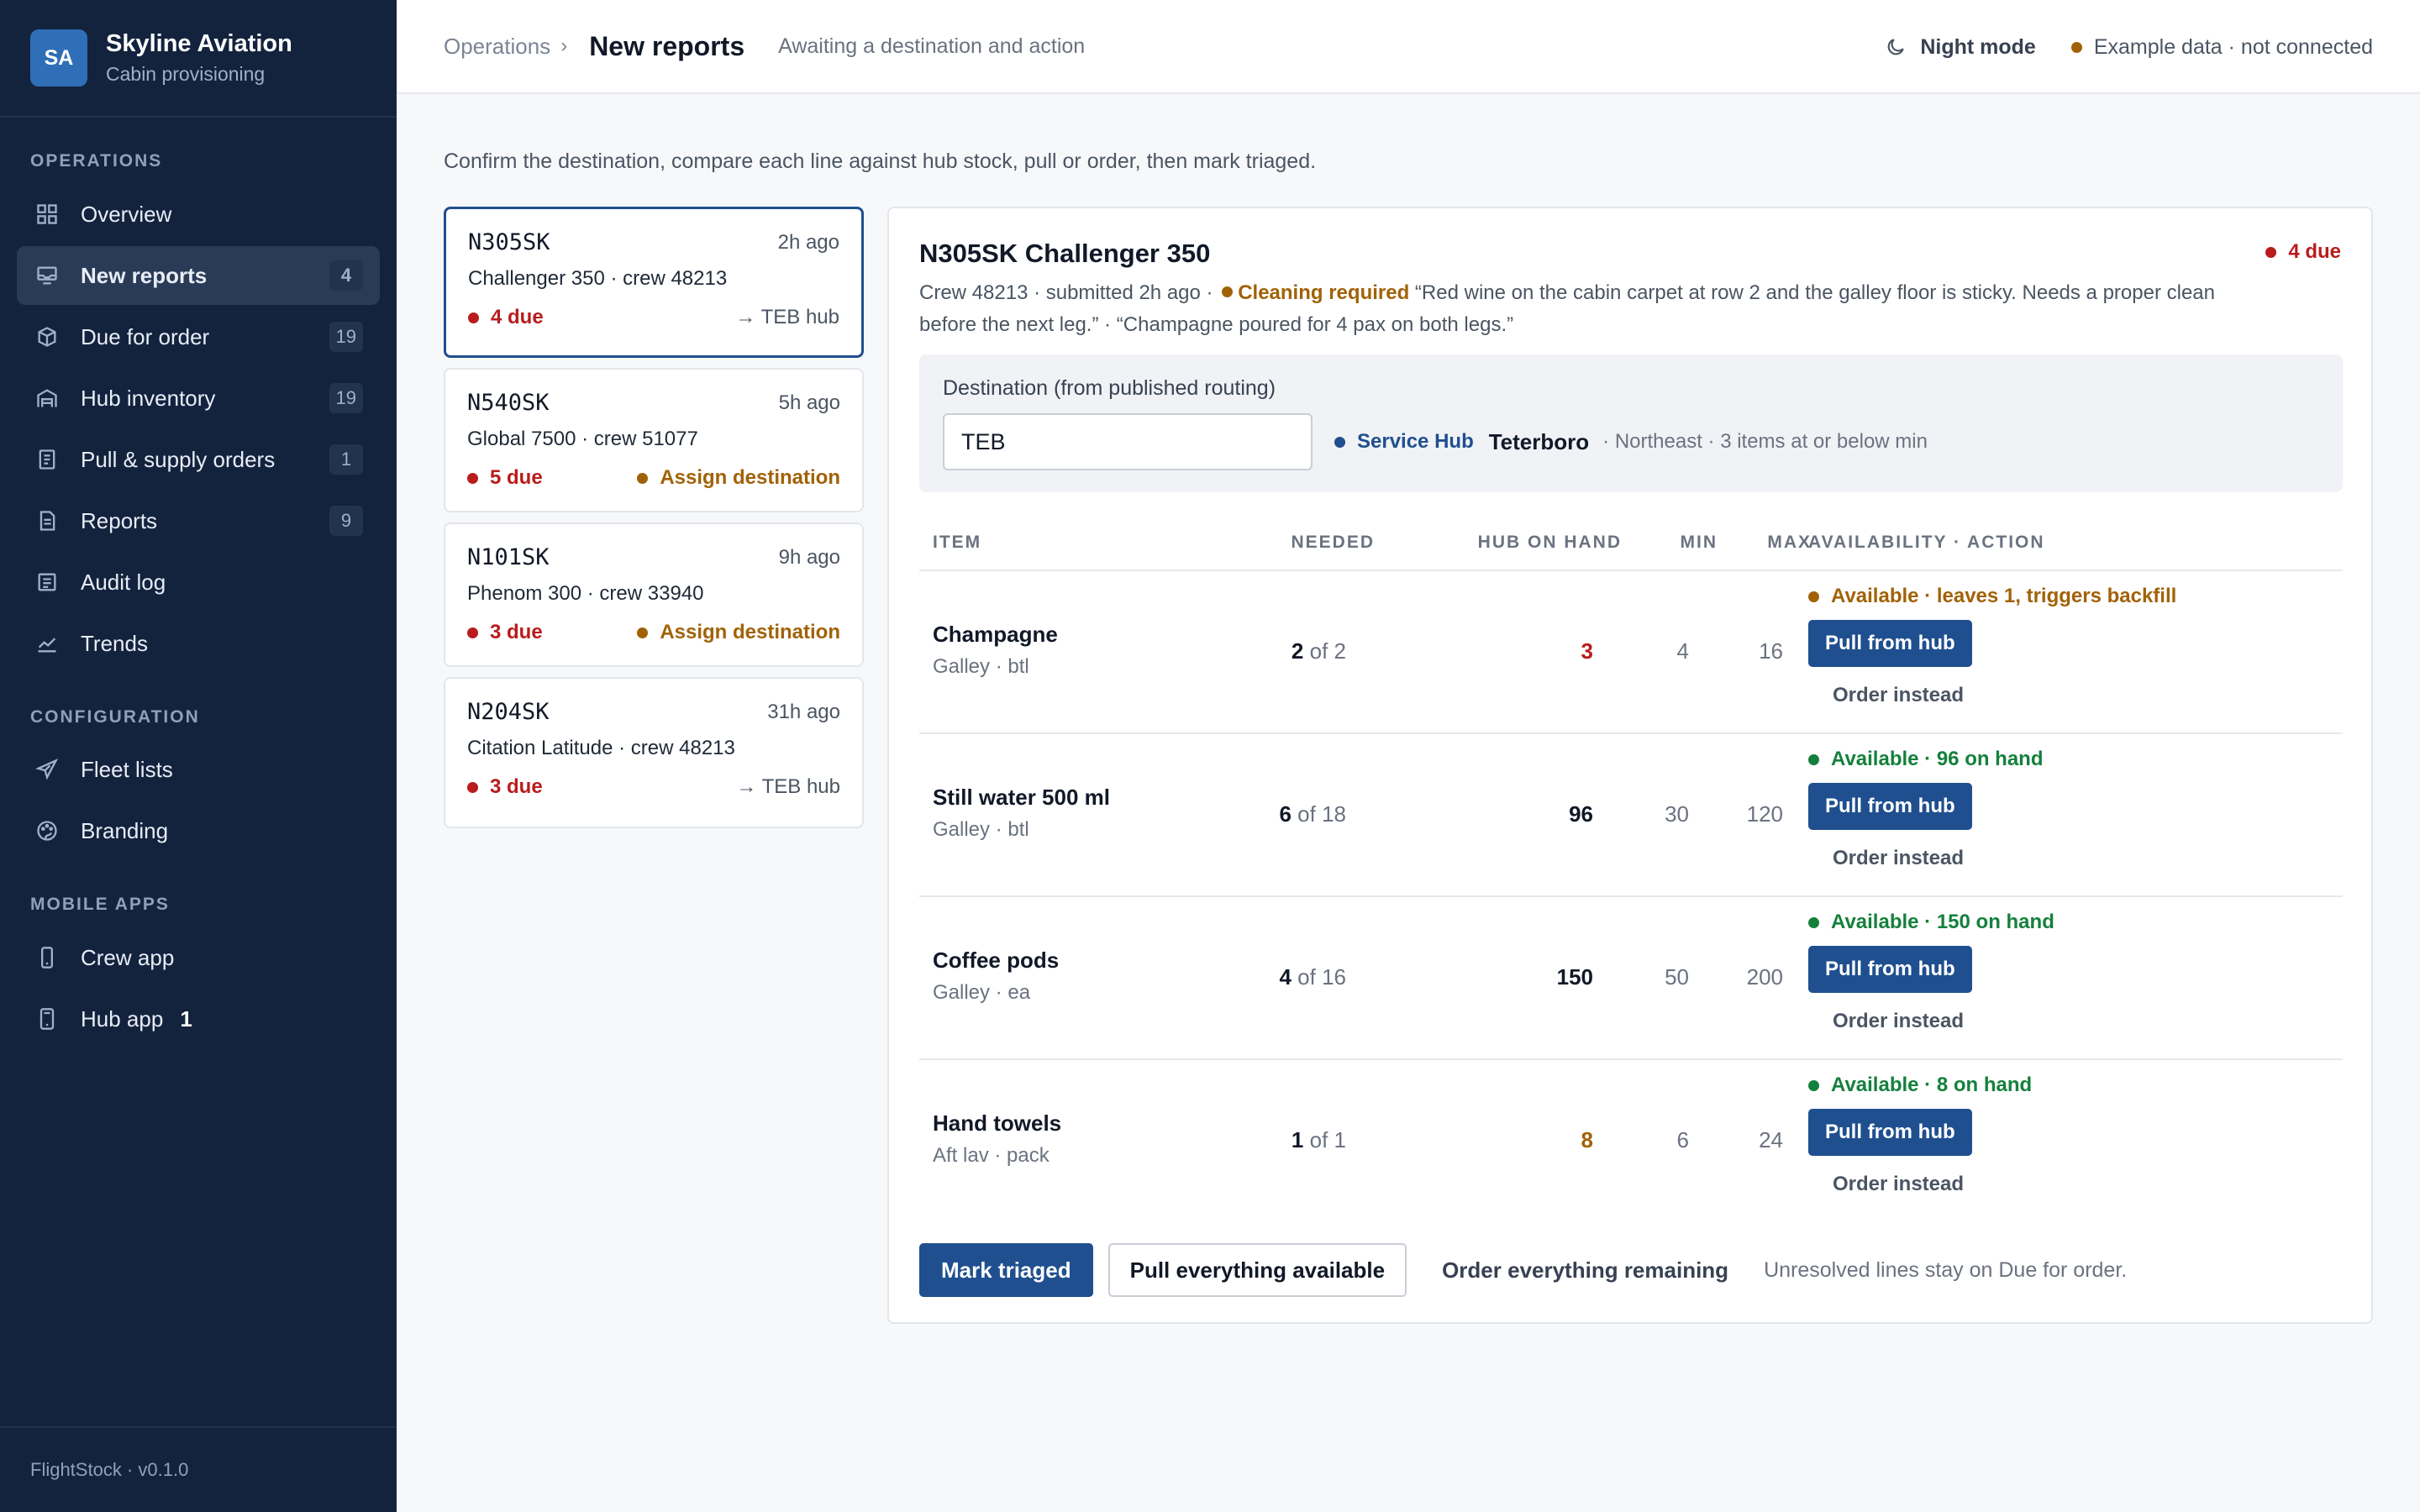 The width and height of the screenshot is (2420, 1512). What do you see at coordinates (123, 1018) in the screenshot?
I see `sidebar-item-label: Hub app` at bounding box center [123, 1018].